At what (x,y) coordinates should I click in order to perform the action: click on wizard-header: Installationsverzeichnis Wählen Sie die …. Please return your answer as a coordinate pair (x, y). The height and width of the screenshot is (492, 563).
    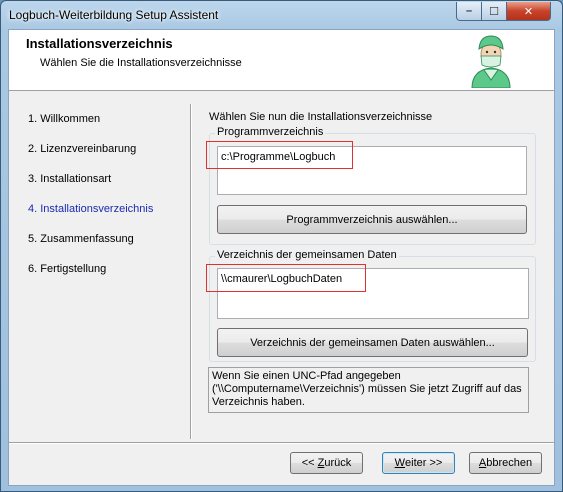
    Looking at the image, I should click on (281, 60).